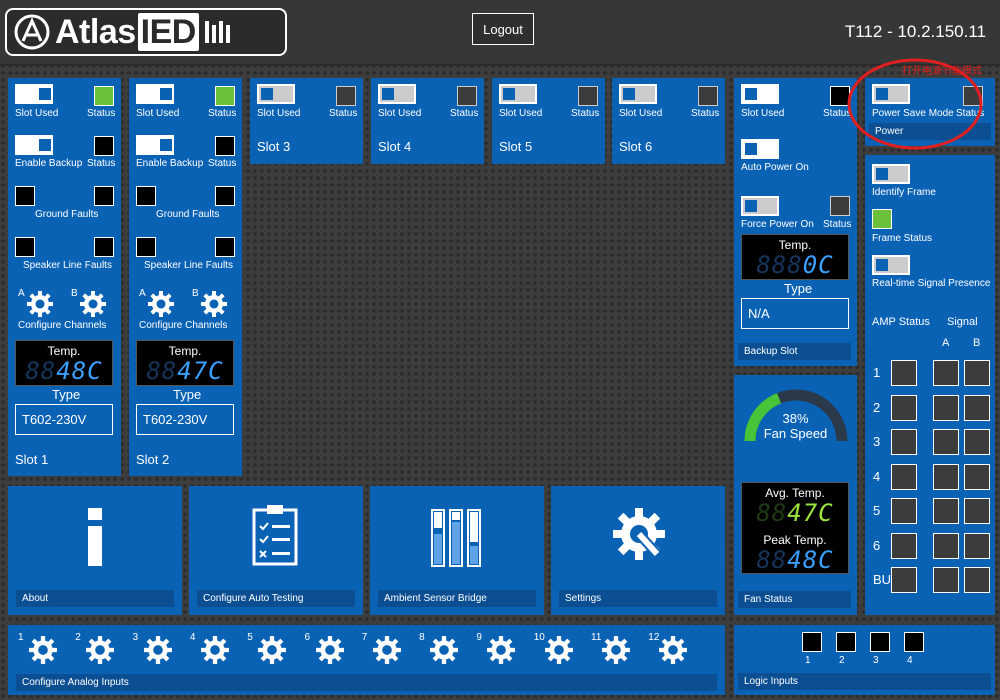 This screenshot has width=1000, height=700. Describe the element at coordinates (904, 192) in the screenshot. I see `identify-frame-label: Identify Frame` at that location.